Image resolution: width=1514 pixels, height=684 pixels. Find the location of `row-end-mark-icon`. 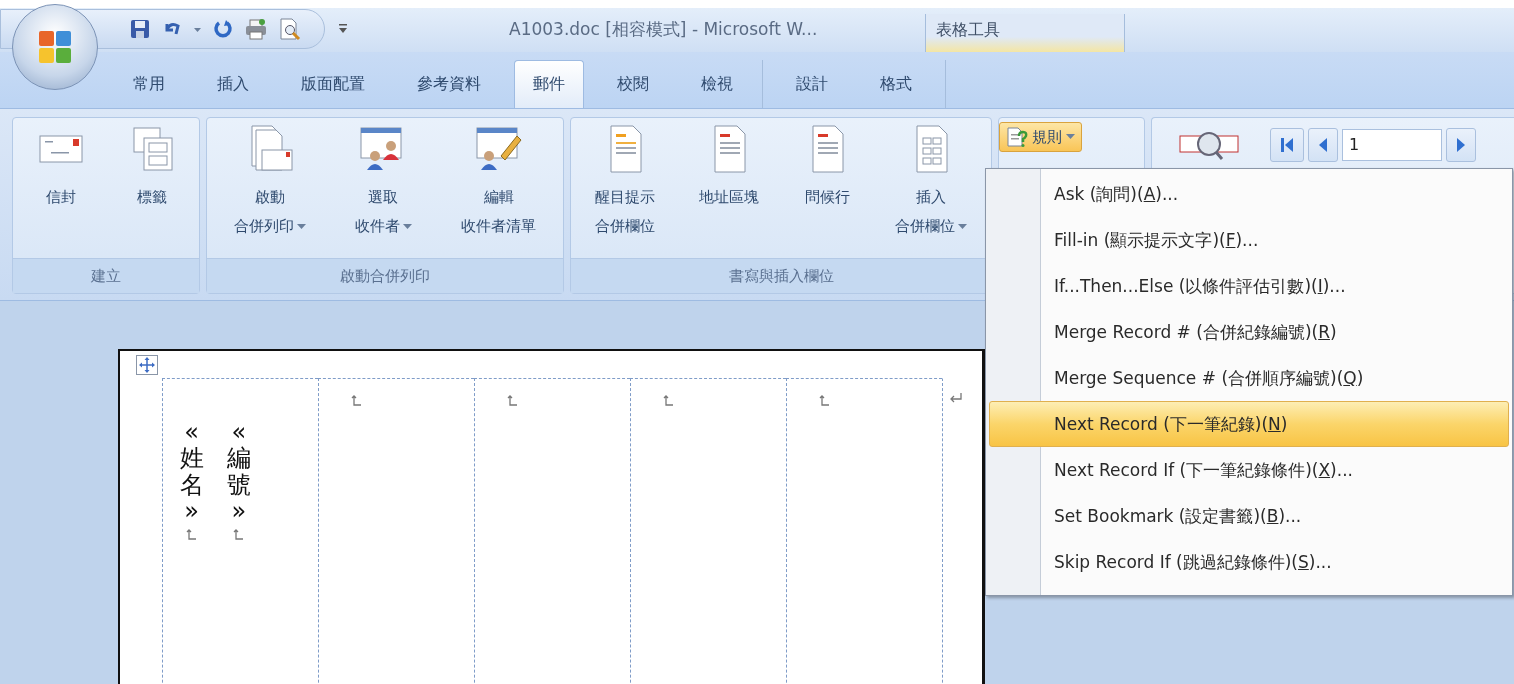

row-end-mark-icon is located at coordinates (956, 398).